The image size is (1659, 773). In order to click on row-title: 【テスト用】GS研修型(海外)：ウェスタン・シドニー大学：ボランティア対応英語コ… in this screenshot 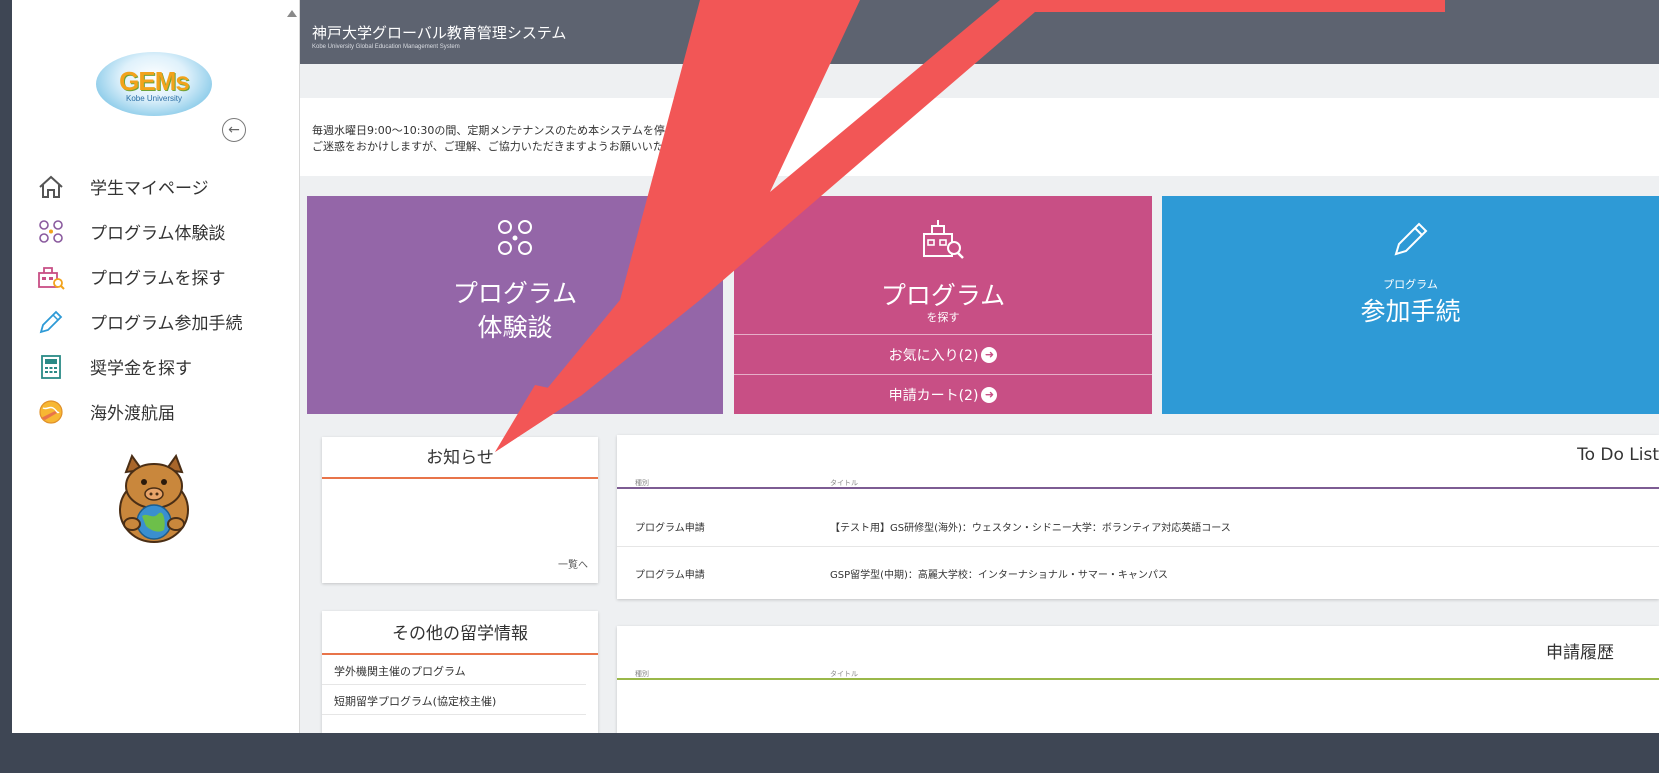, I will do `click(1030, 528)`.